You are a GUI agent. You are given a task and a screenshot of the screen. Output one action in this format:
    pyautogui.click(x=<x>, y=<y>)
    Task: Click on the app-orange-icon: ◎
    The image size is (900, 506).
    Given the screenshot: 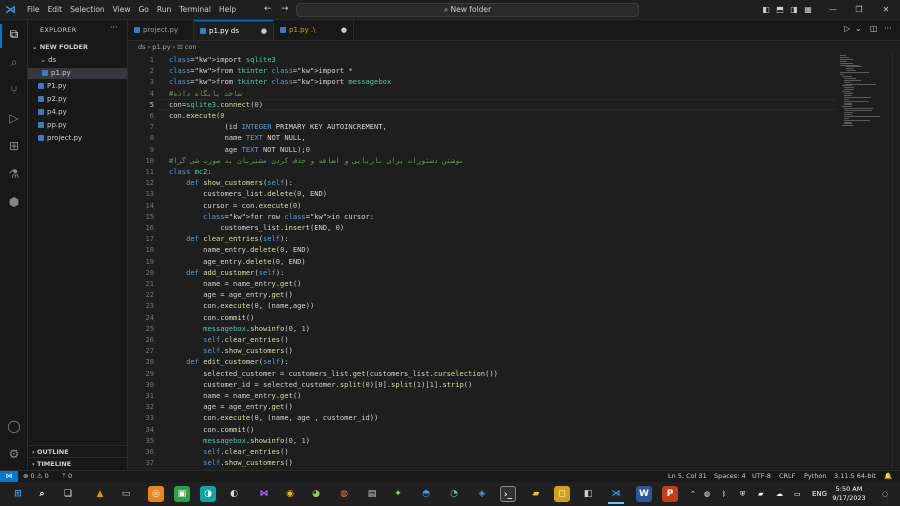 What is the action you would take?
    pyautogui.click(x=156, y=494)
    